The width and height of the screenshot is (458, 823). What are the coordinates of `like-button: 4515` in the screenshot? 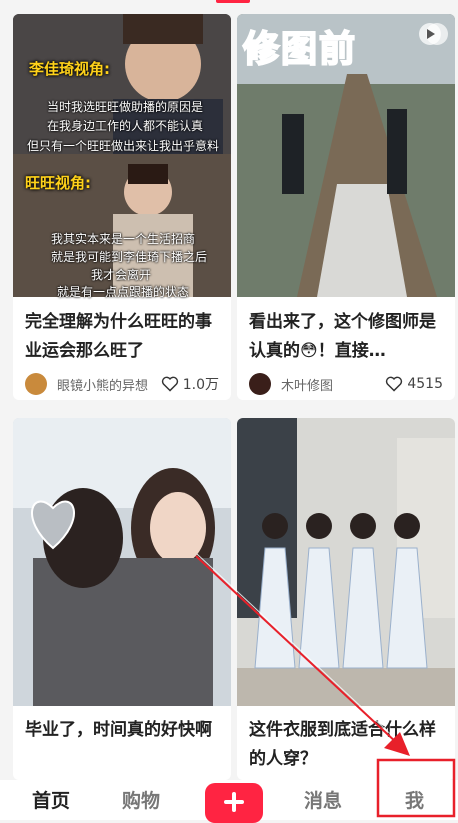 It's located at (414, 384).